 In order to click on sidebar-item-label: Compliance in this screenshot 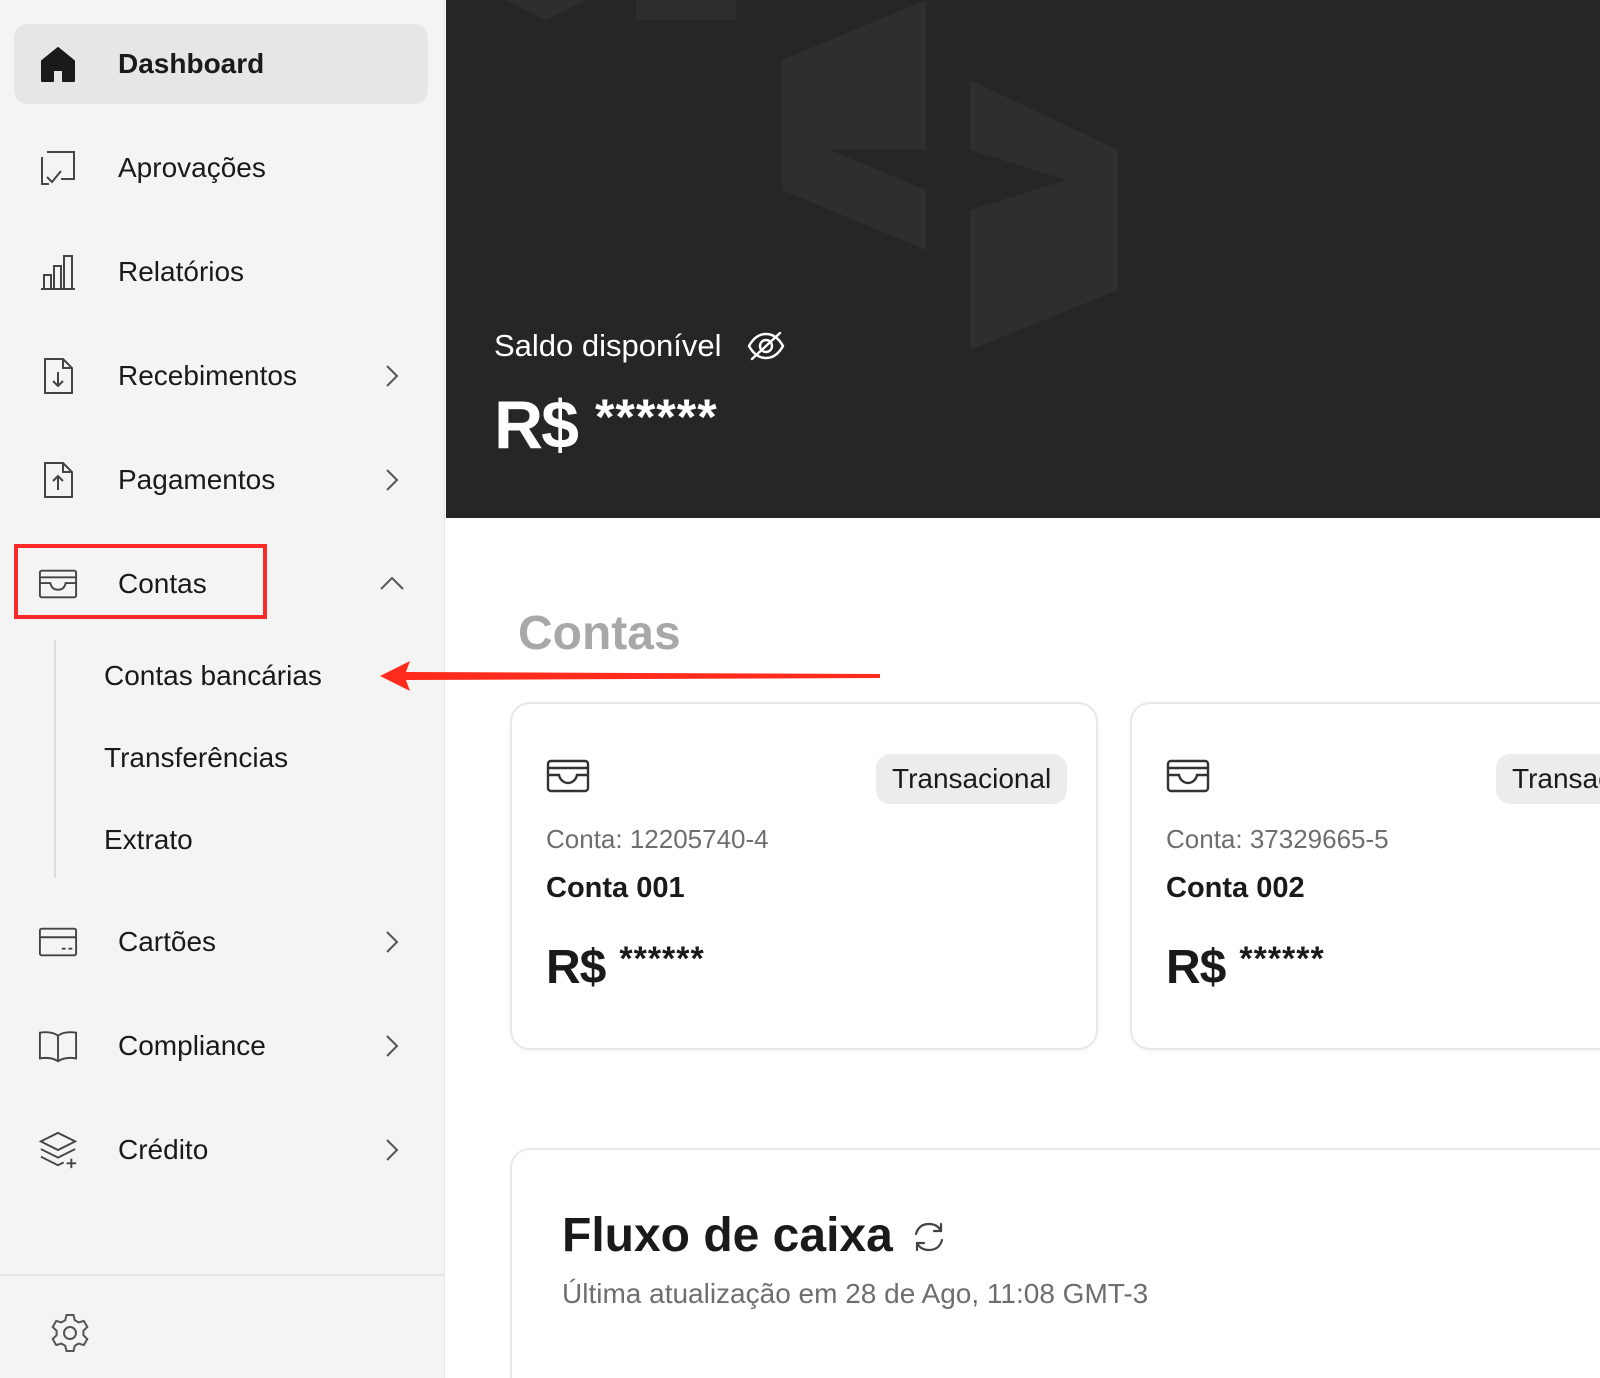, I will do `click(192, 1045)`.